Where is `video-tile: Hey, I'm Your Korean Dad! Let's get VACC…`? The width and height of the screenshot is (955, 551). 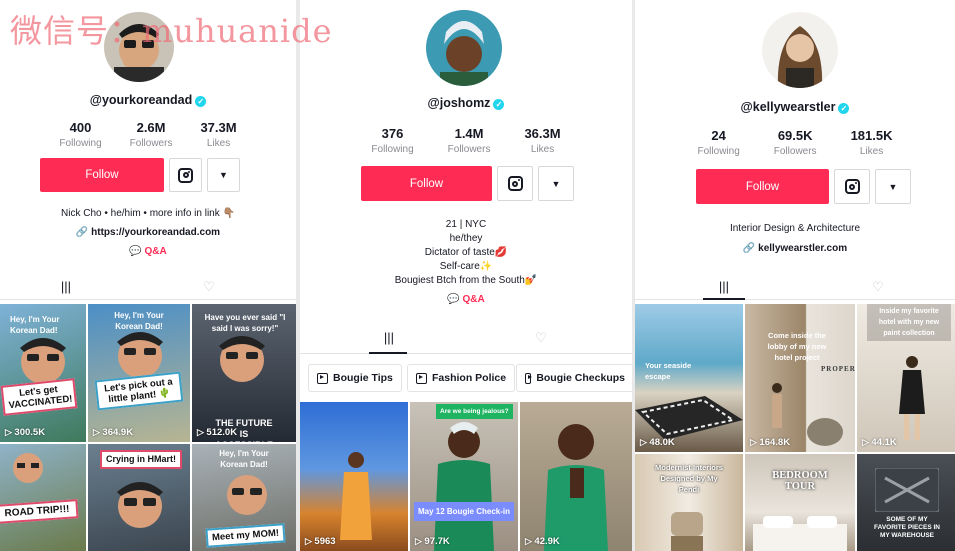 video-tile: Hey, I'm Your Korean Dad! Let's get VACC… is located at coordinates (43, 373).